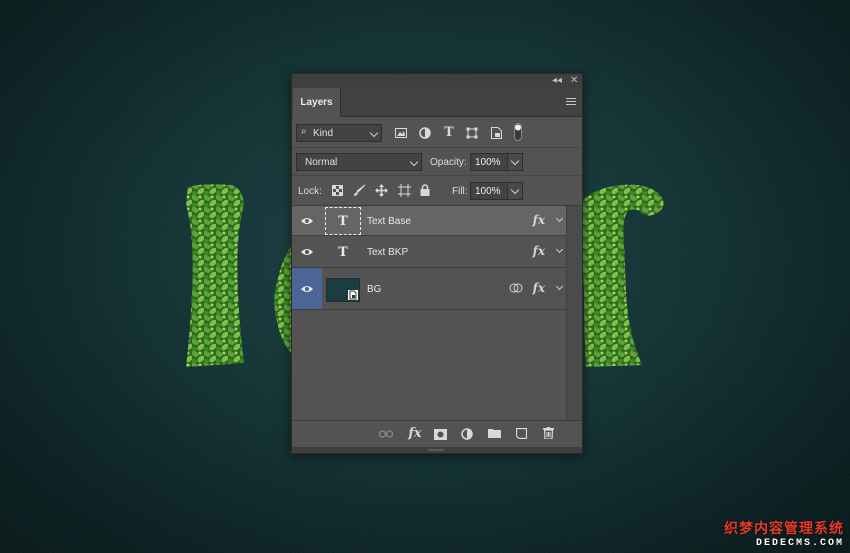 Image resolution: width=850 pixels, height=553 pixels. I want to click on smart-object-badge-icon, so click(353, 295).